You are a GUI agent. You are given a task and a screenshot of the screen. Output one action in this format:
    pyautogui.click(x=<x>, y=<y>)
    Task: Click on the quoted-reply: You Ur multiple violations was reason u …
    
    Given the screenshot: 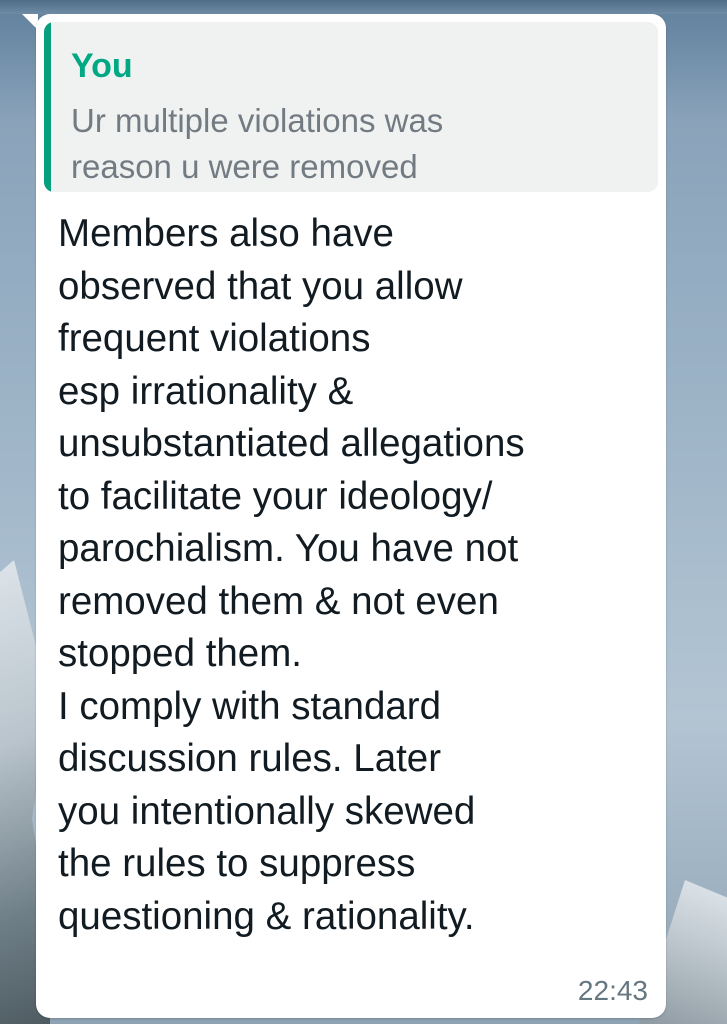 What is the action you would take?
    pyautogui.click(x=351, y=107)
    